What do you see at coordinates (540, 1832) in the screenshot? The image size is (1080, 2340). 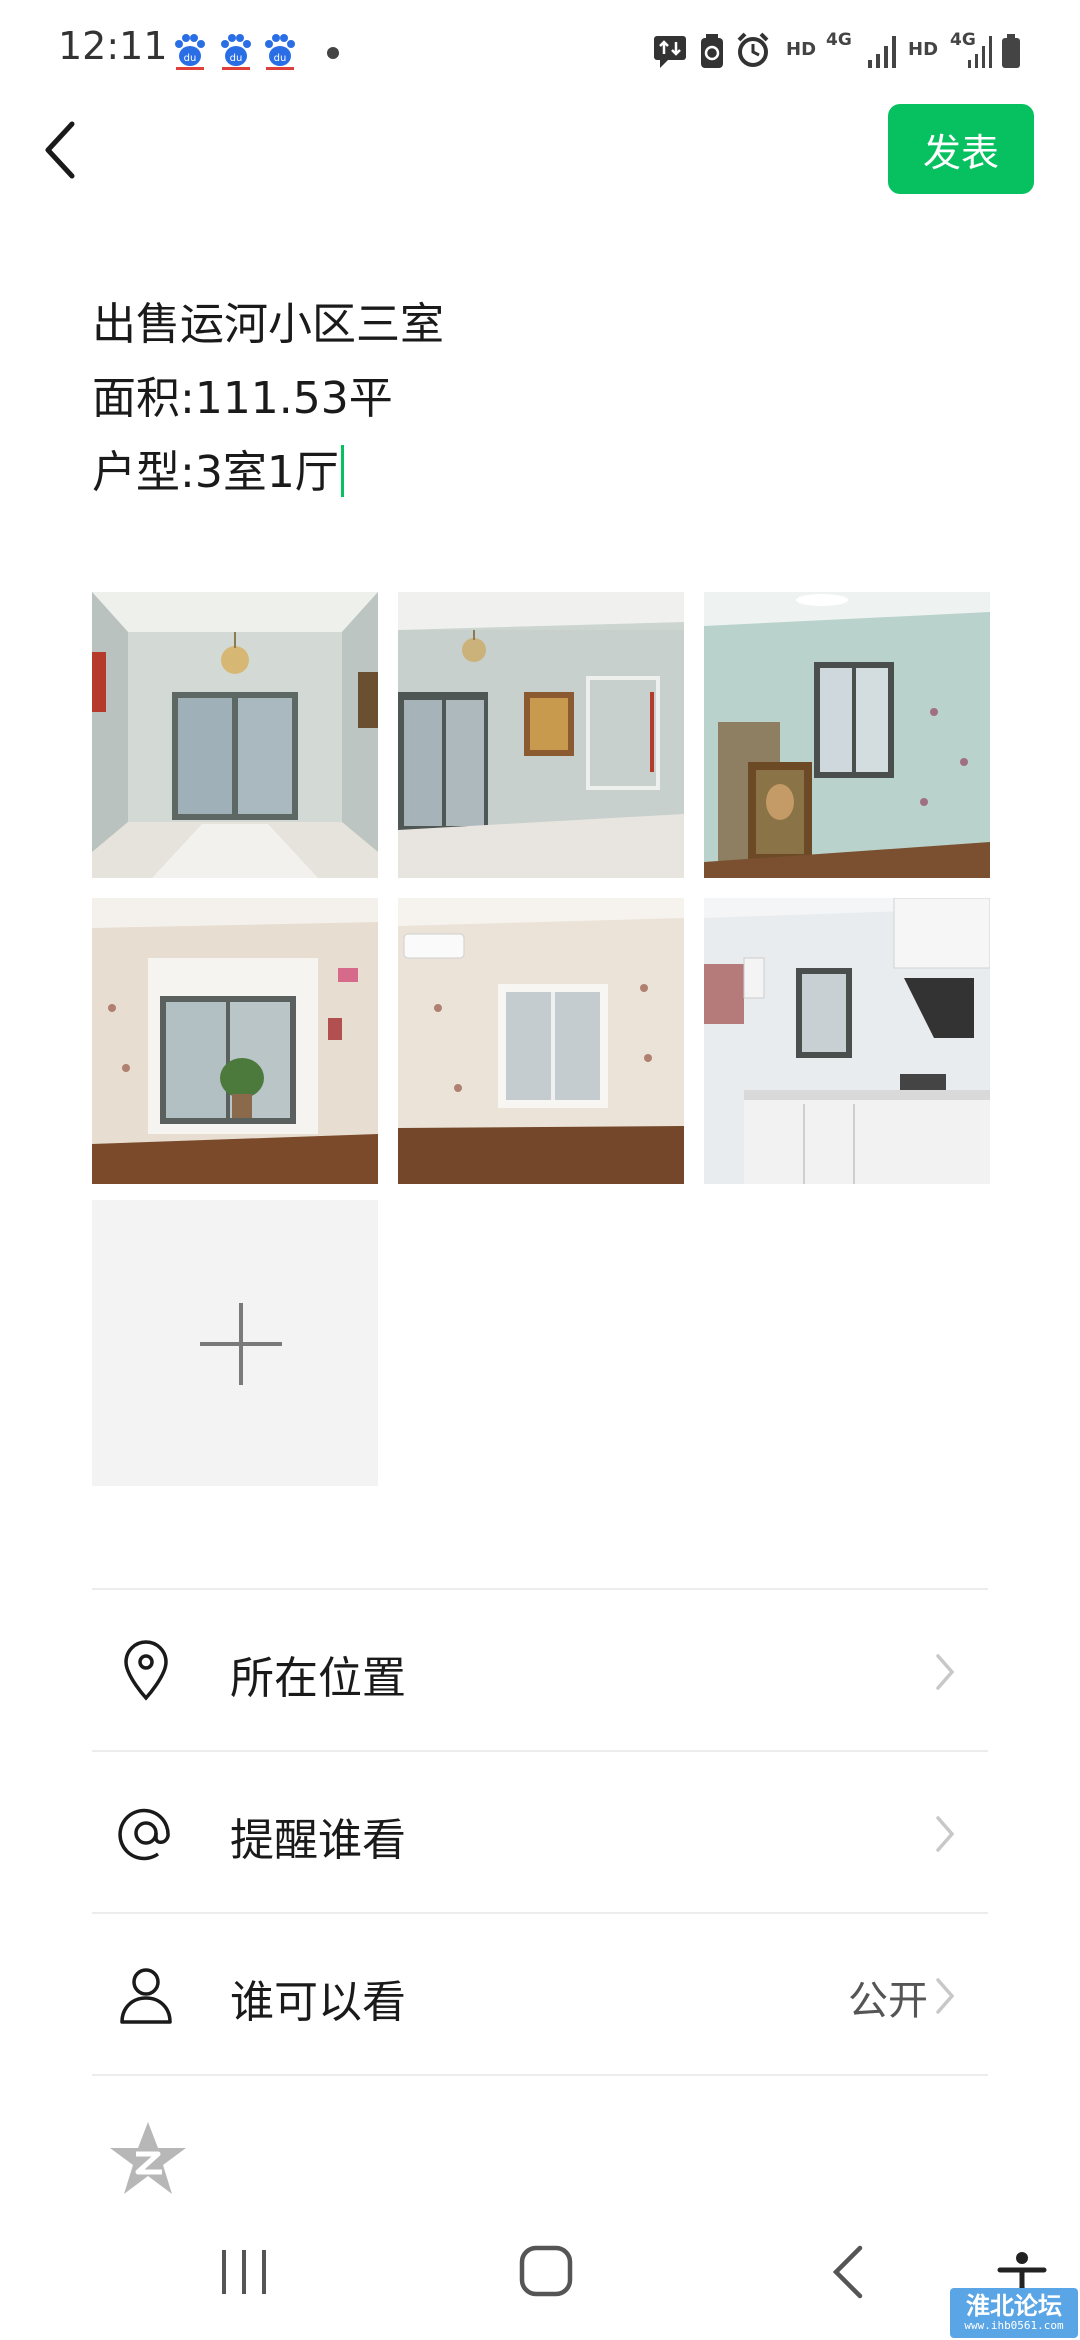 I see `mention-row: 提醒谁看` at bounding box center [540, 1832].